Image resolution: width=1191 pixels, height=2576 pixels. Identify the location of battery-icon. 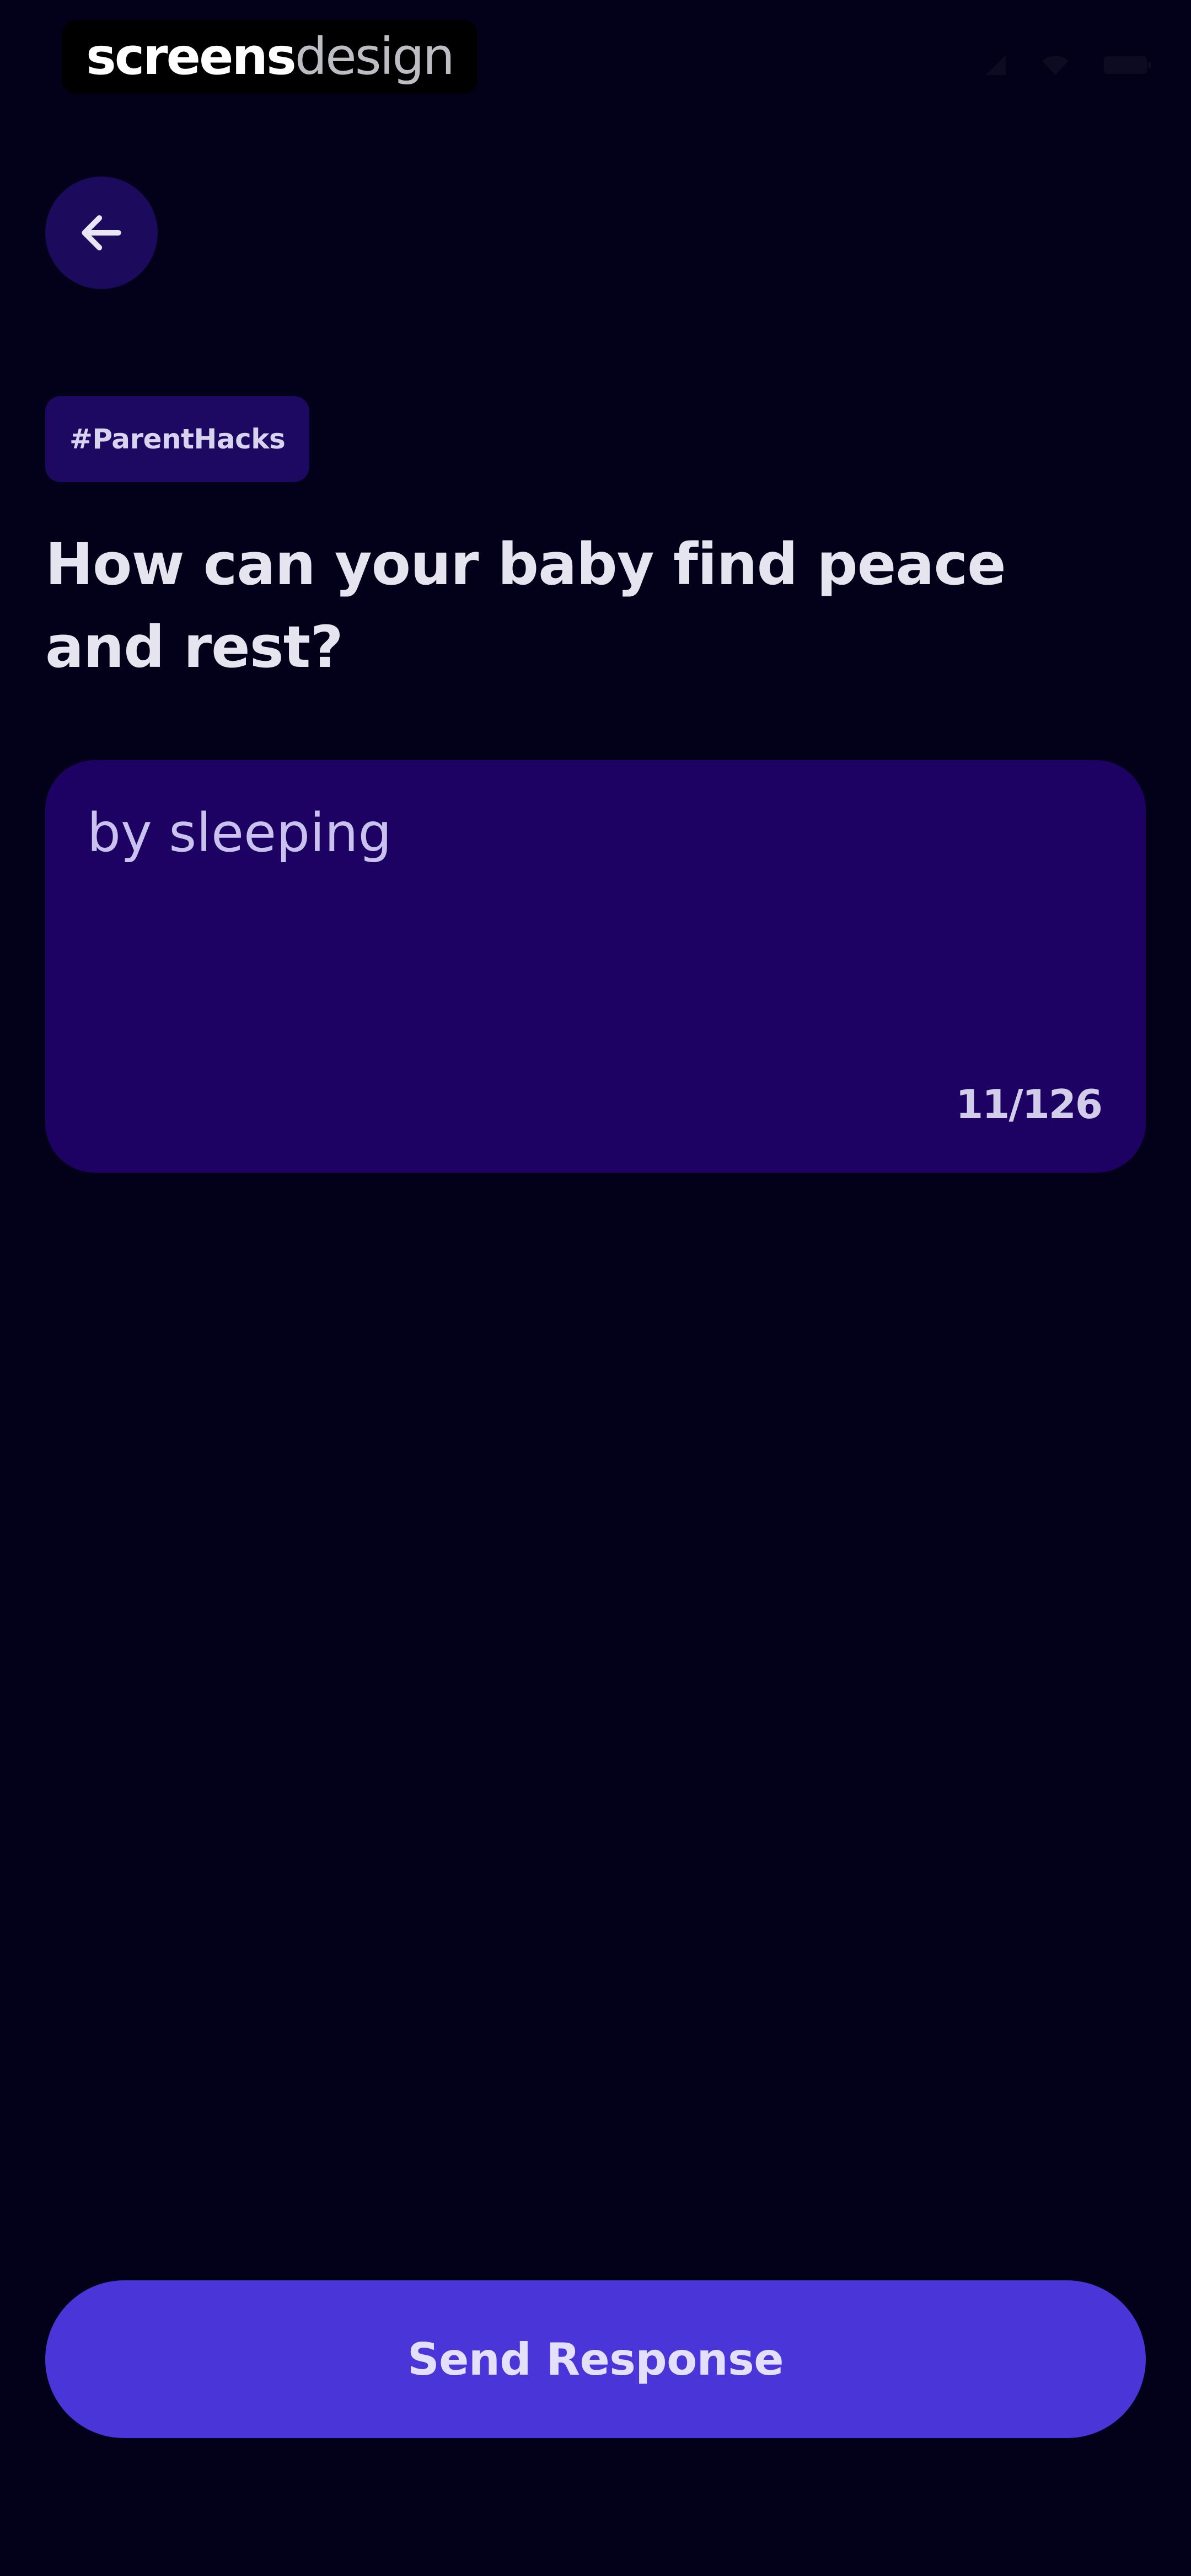
(1127, 65).